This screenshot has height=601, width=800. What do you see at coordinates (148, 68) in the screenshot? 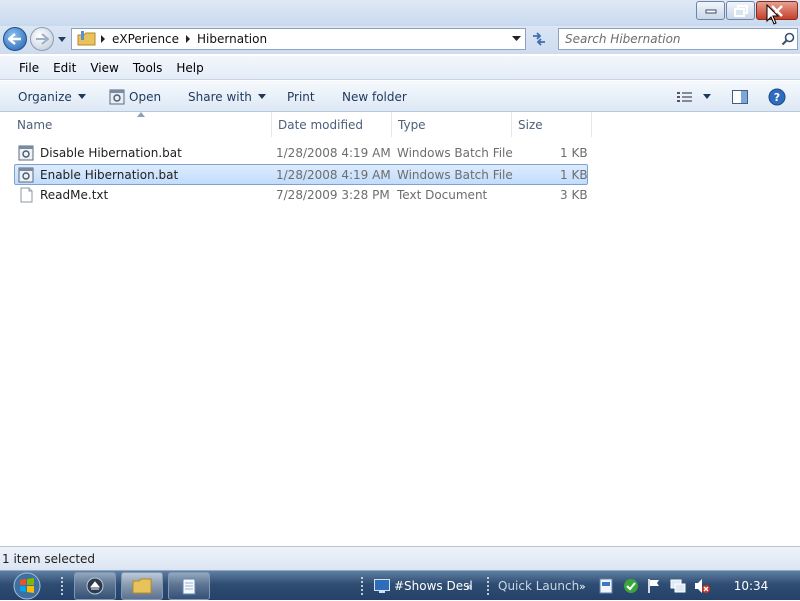
I see `menu-tools: Tools` at bounding box center [148, 68].